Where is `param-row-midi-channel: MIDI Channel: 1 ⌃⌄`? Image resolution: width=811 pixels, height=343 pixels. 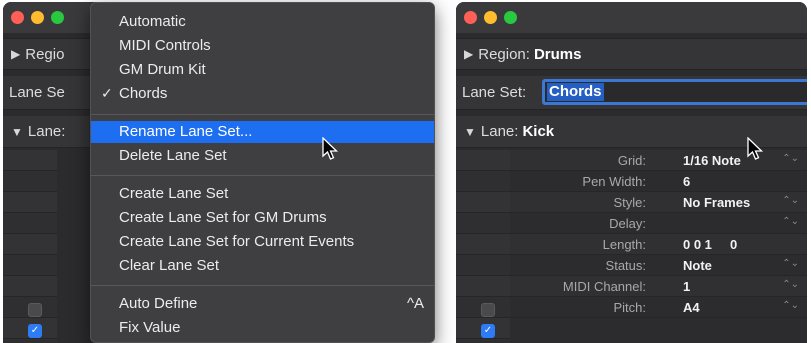 param-row-midi-channel: MIDI Channel: 1 ⌃⌄ is located at coordinates (658, 286).